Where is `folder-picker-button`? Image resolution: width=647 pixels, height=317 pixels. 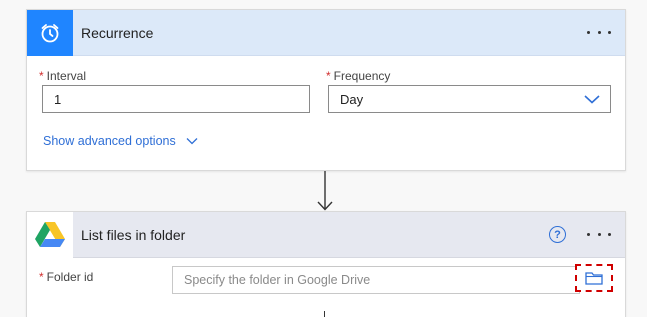 folder-picker-button is located at coordinates (594, 278).